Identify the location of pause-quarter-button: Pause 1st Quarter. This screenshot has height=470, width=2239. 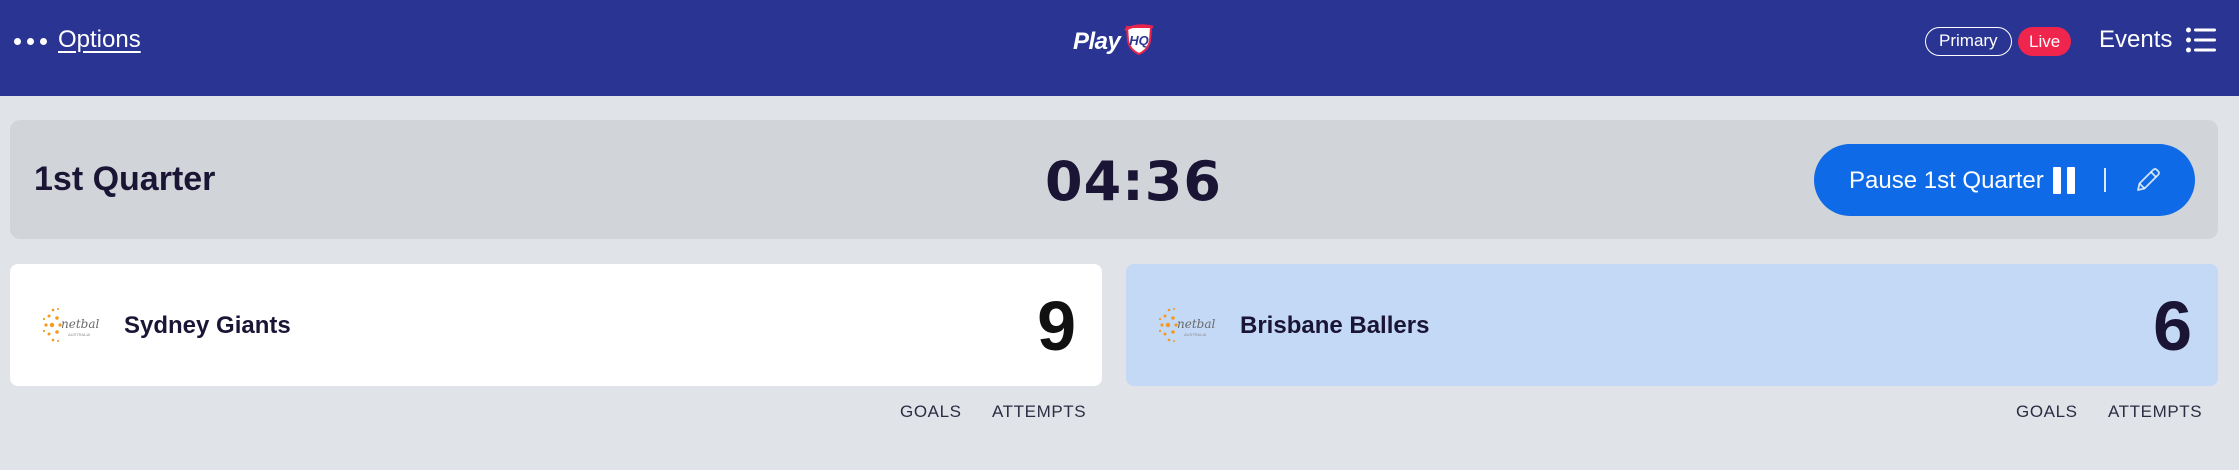
(2004, 180).